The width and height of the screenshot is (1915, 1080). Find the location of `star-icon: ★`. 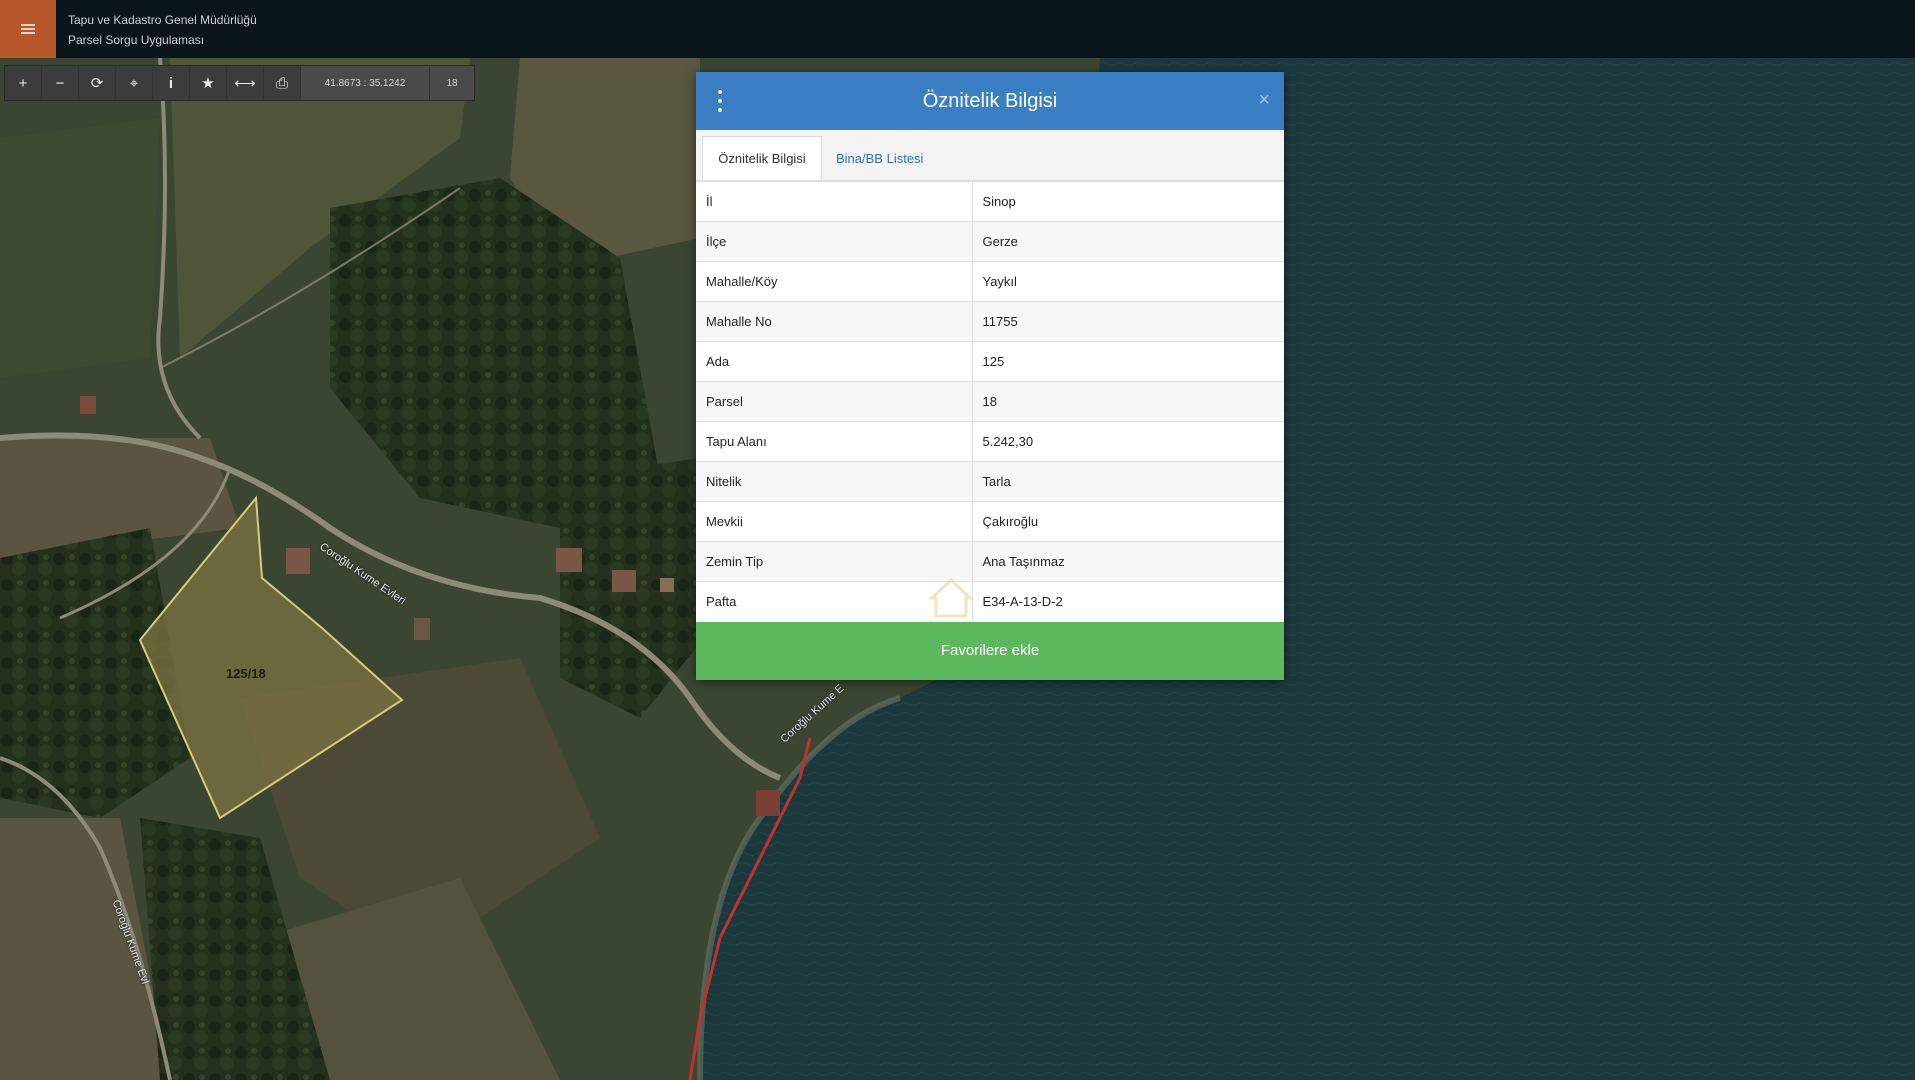

star-icon: ★ is located at coordinates (208, 83).